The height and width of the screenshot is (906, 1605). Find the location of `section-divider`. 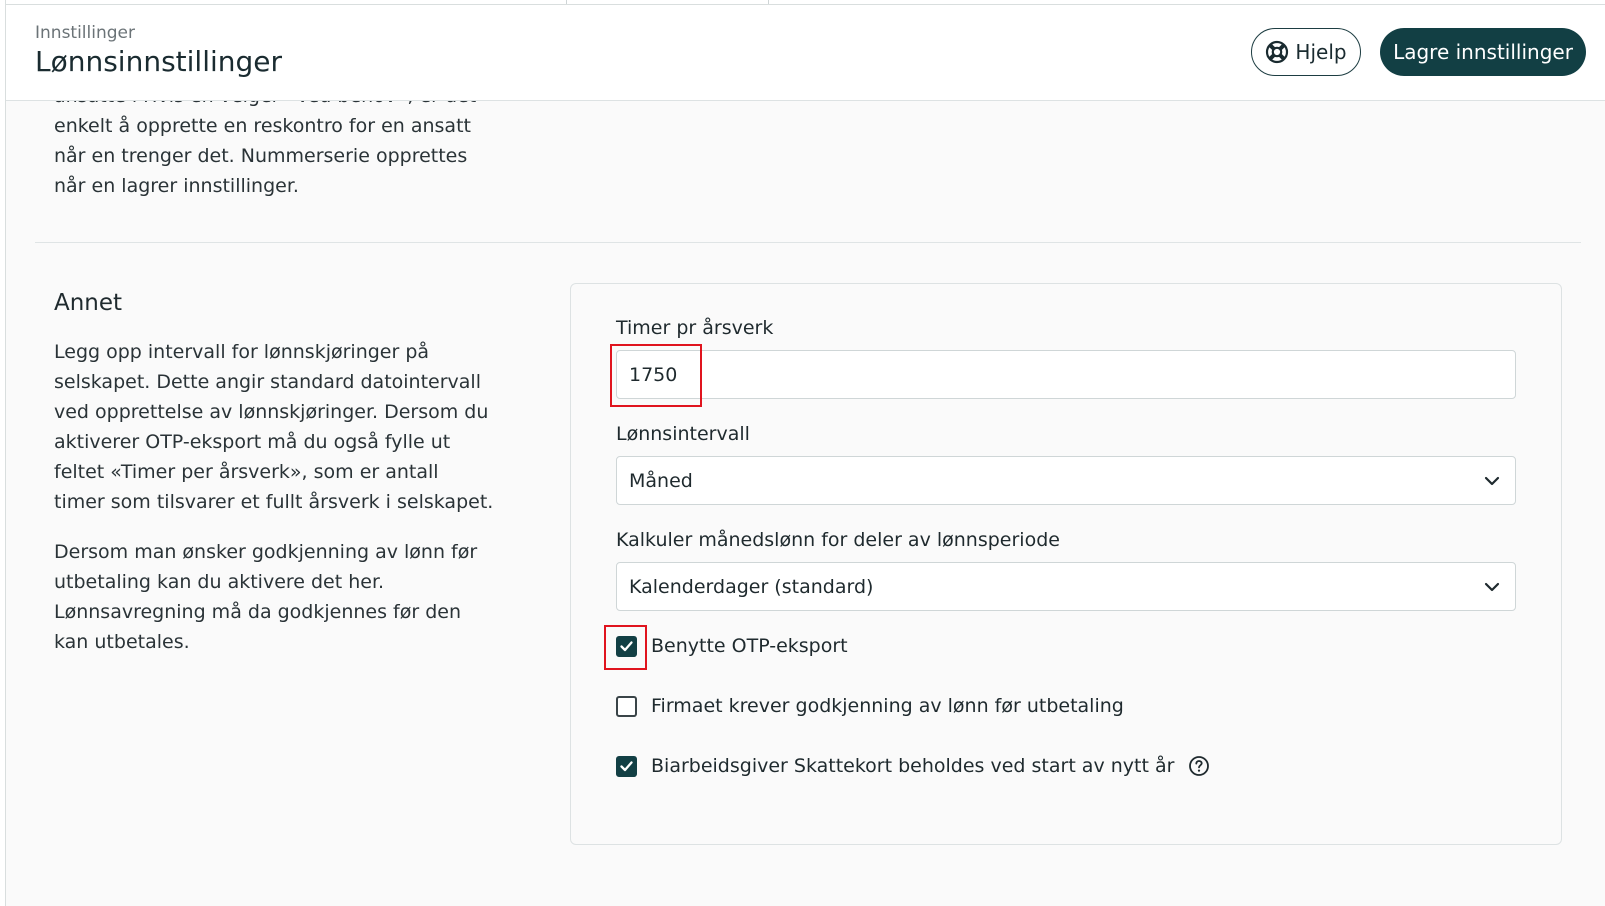

section-divider is located at coordinates (808, 242).